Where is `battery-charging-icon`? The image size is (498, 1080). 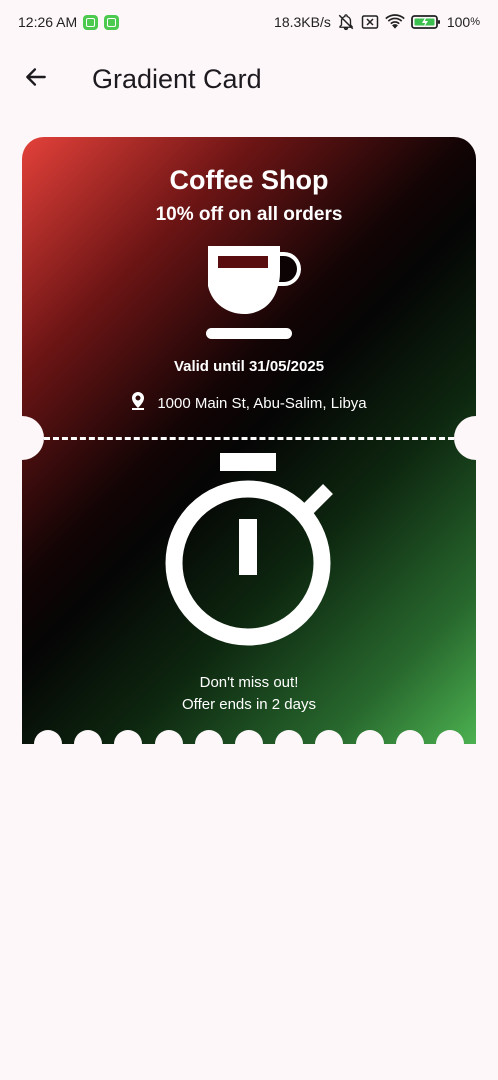
battery-charging-icon is located at coordinates (425, 22).